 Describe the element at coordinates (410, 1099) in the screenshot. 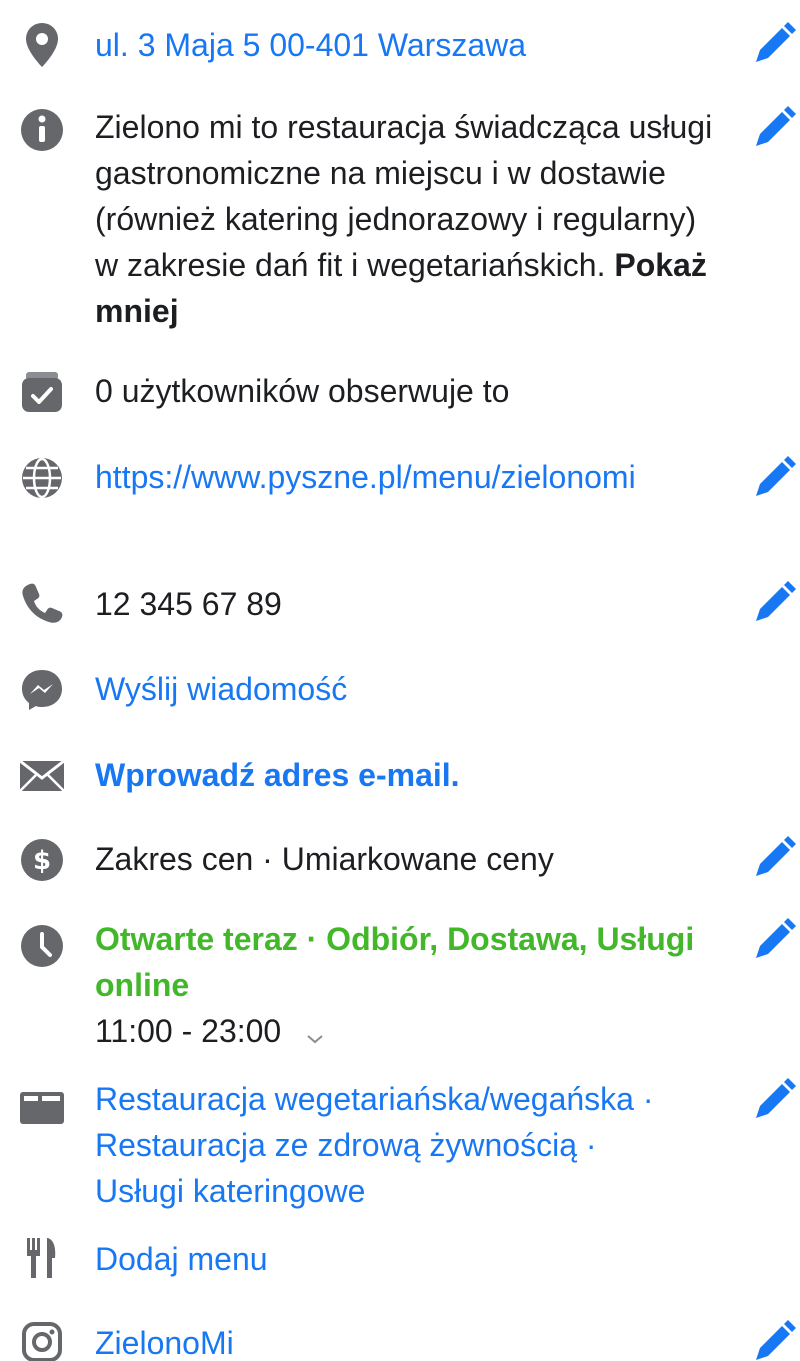

I see `category-link: Restauracja wegetariańska/wegańska ·` at that location.